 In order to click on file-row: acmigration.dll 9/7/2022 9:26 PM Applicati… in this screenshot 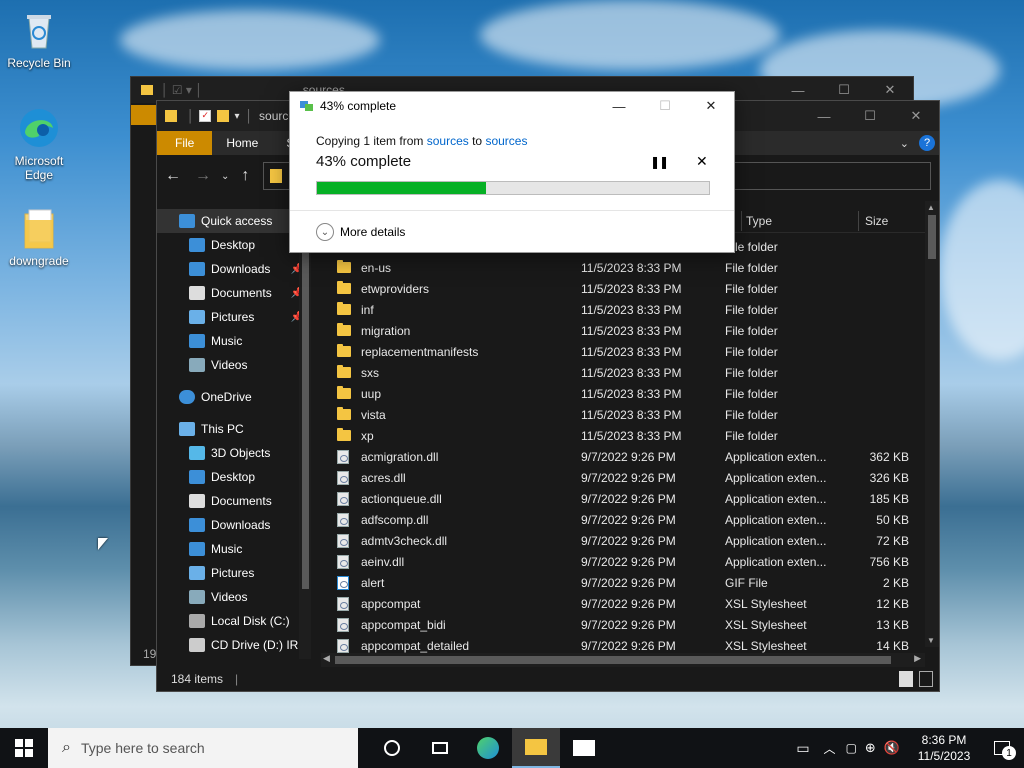, I will do `click(629, 456)`.